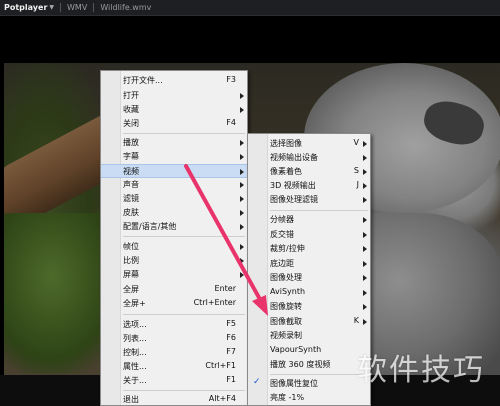 The height and width of the screenshot is (406, 500). Describe the element at coordinates (421, 370) in the screenshot. I see `watermark-text: 软件技巧` at that location.